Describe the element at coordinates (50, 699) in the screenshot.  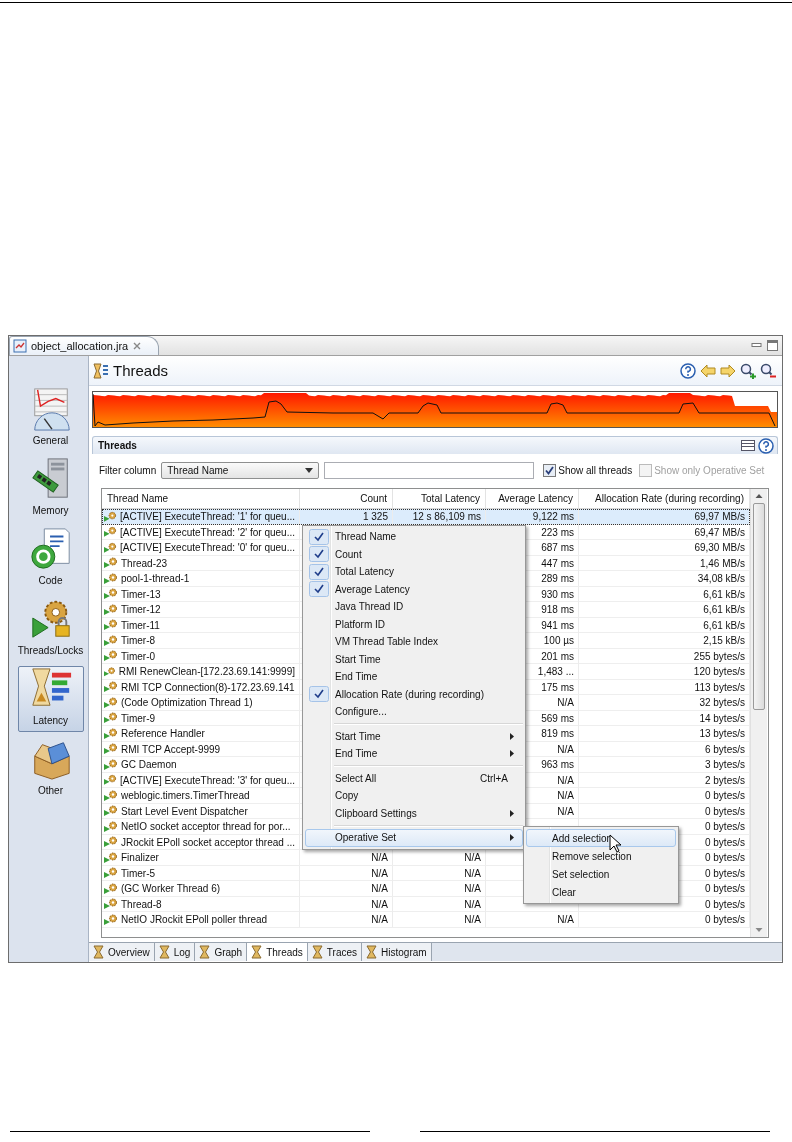
I see `sidebar-item: Latency` at that location.